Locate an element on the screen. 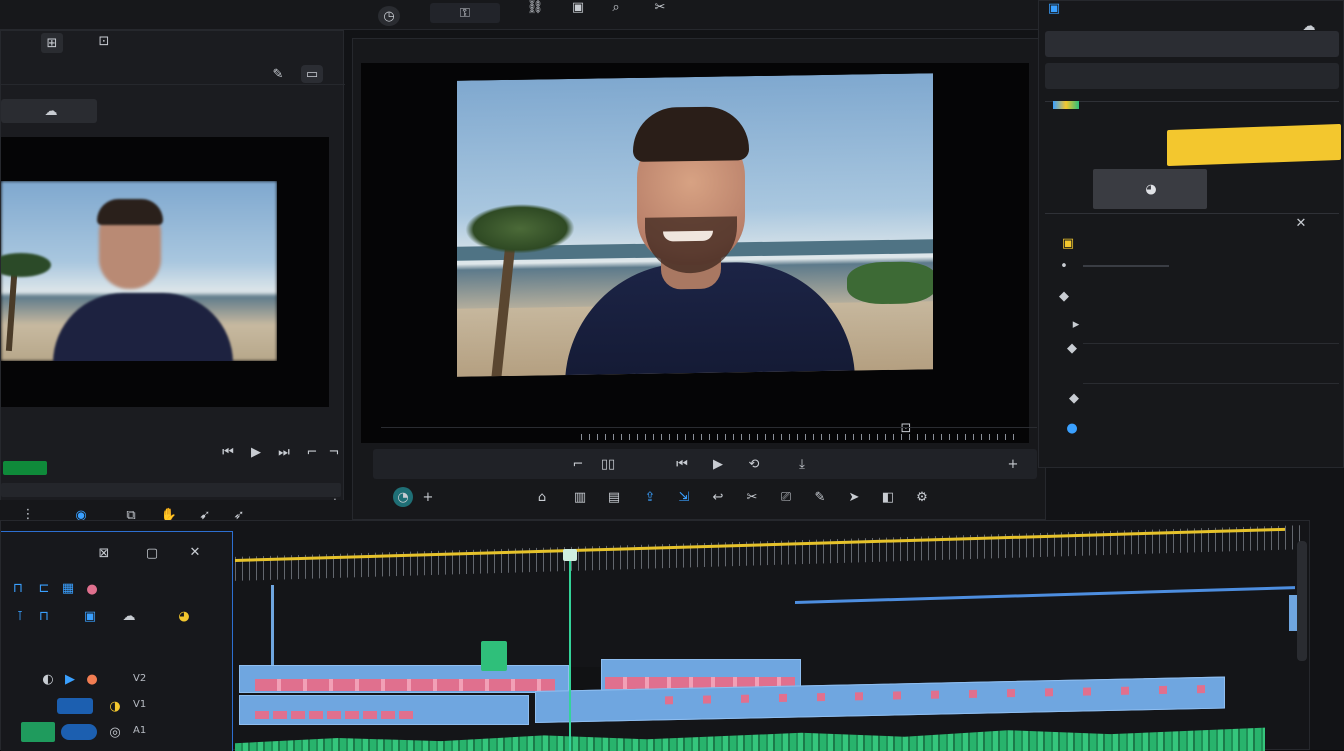 This screenshot has width=1344, height=751. track-color-icon: ▣ is located at coordinates (90, 616).